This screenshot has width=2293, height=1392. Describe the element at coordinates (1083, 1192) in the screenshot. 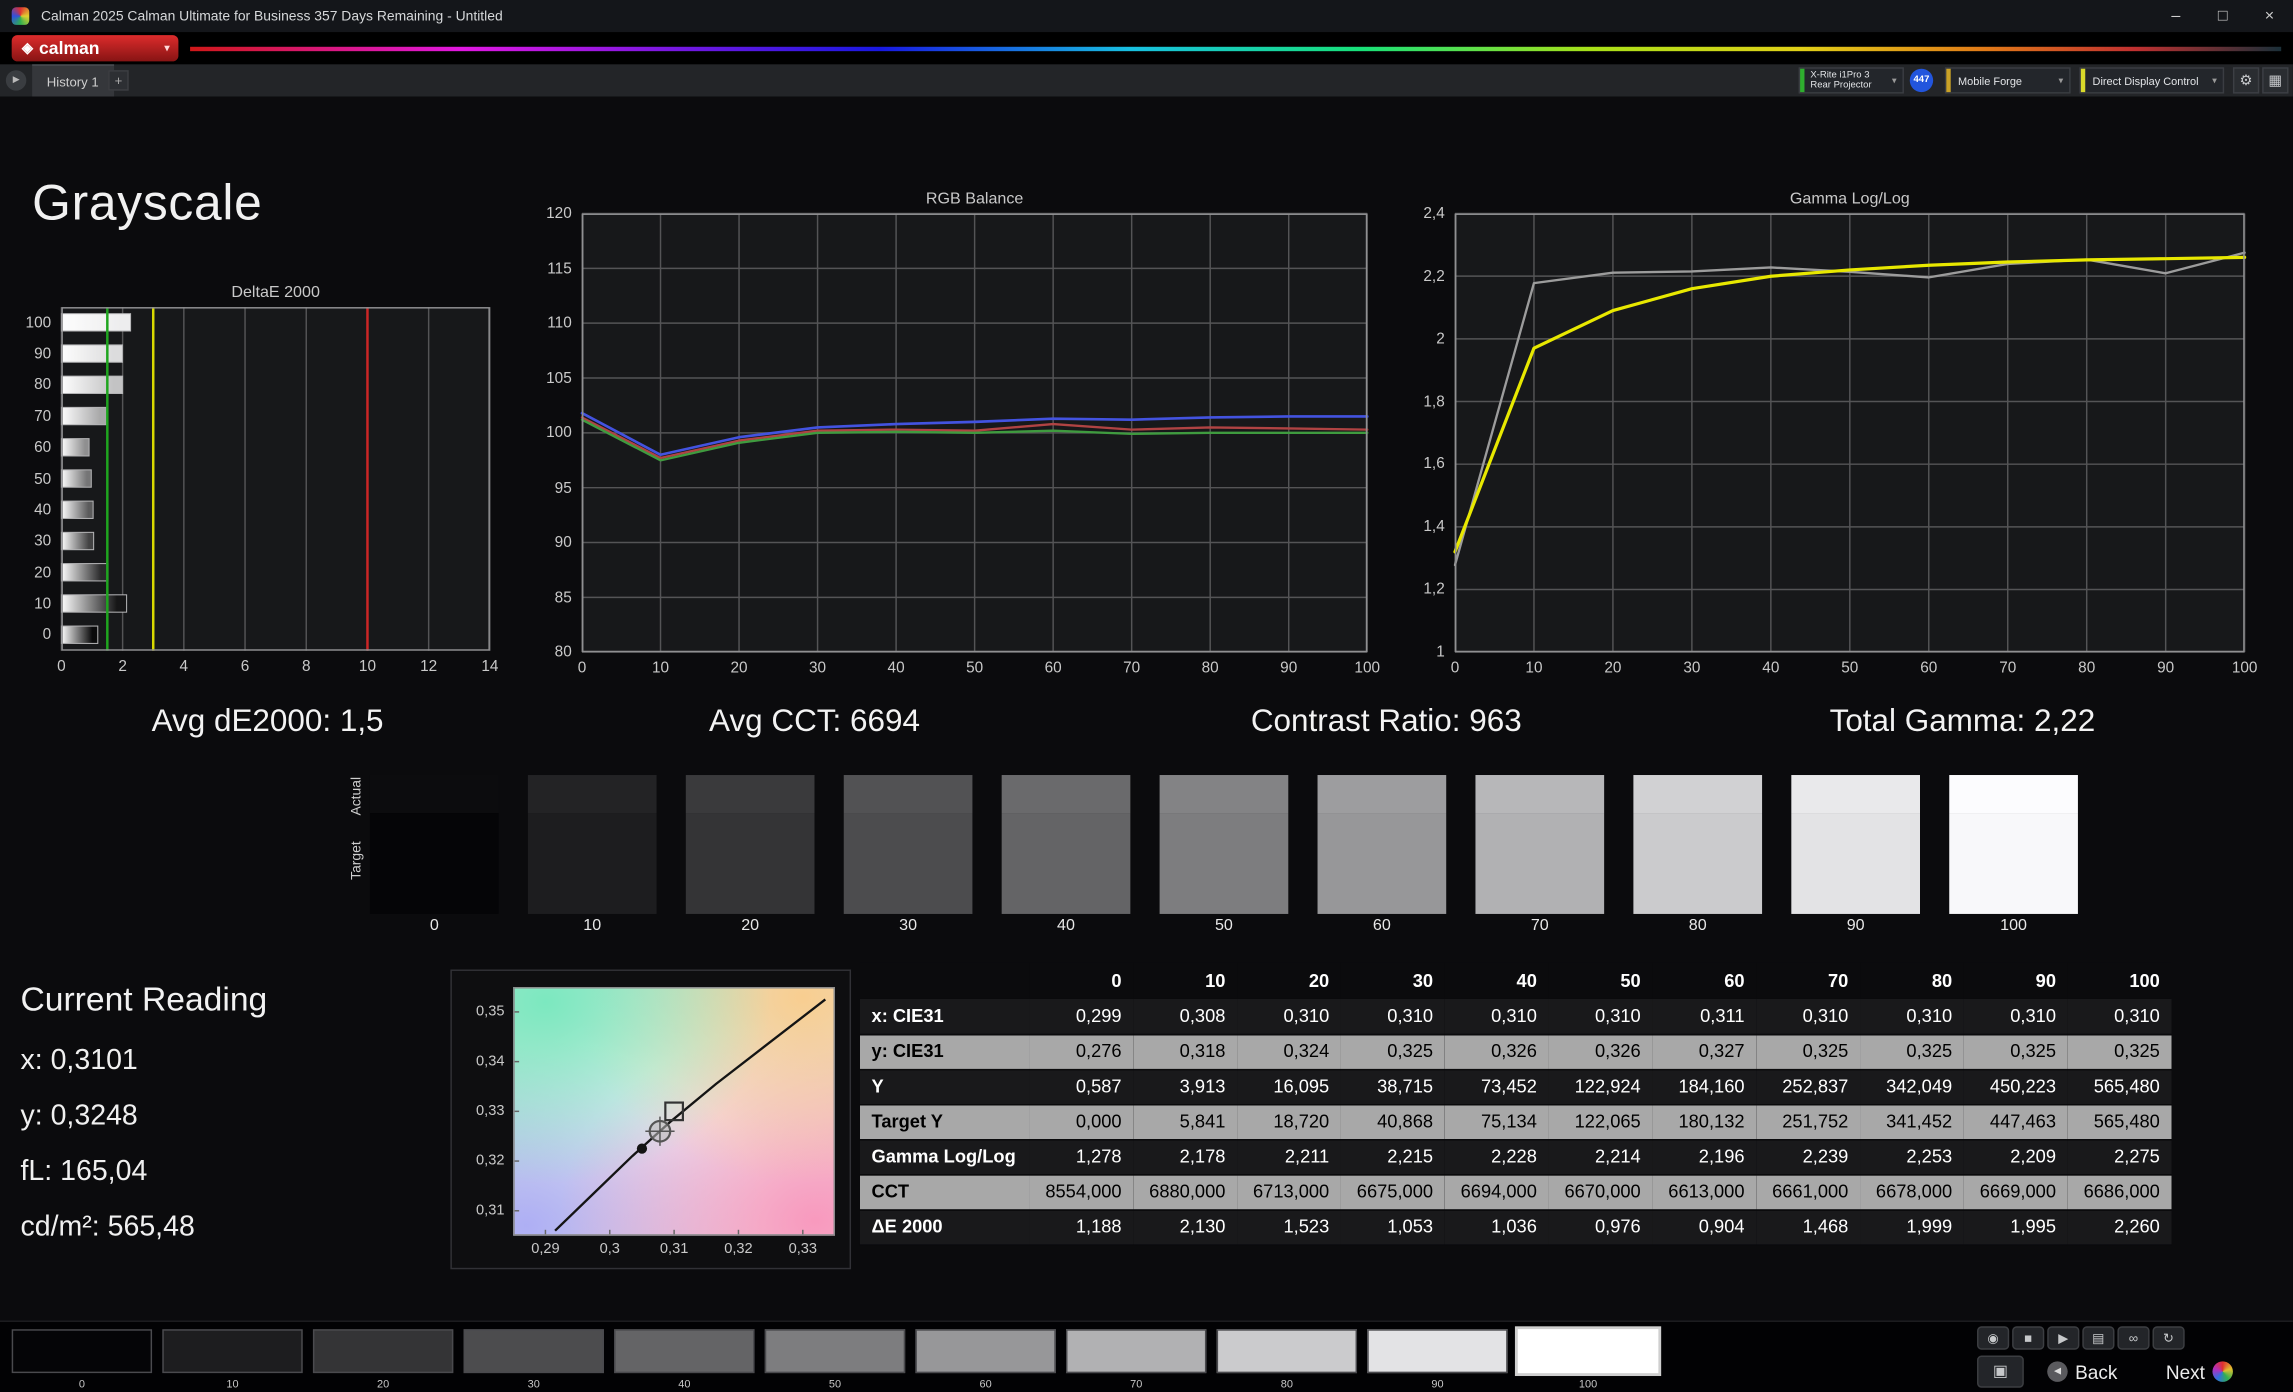

I see `table-cell: 8554,000` at that location.